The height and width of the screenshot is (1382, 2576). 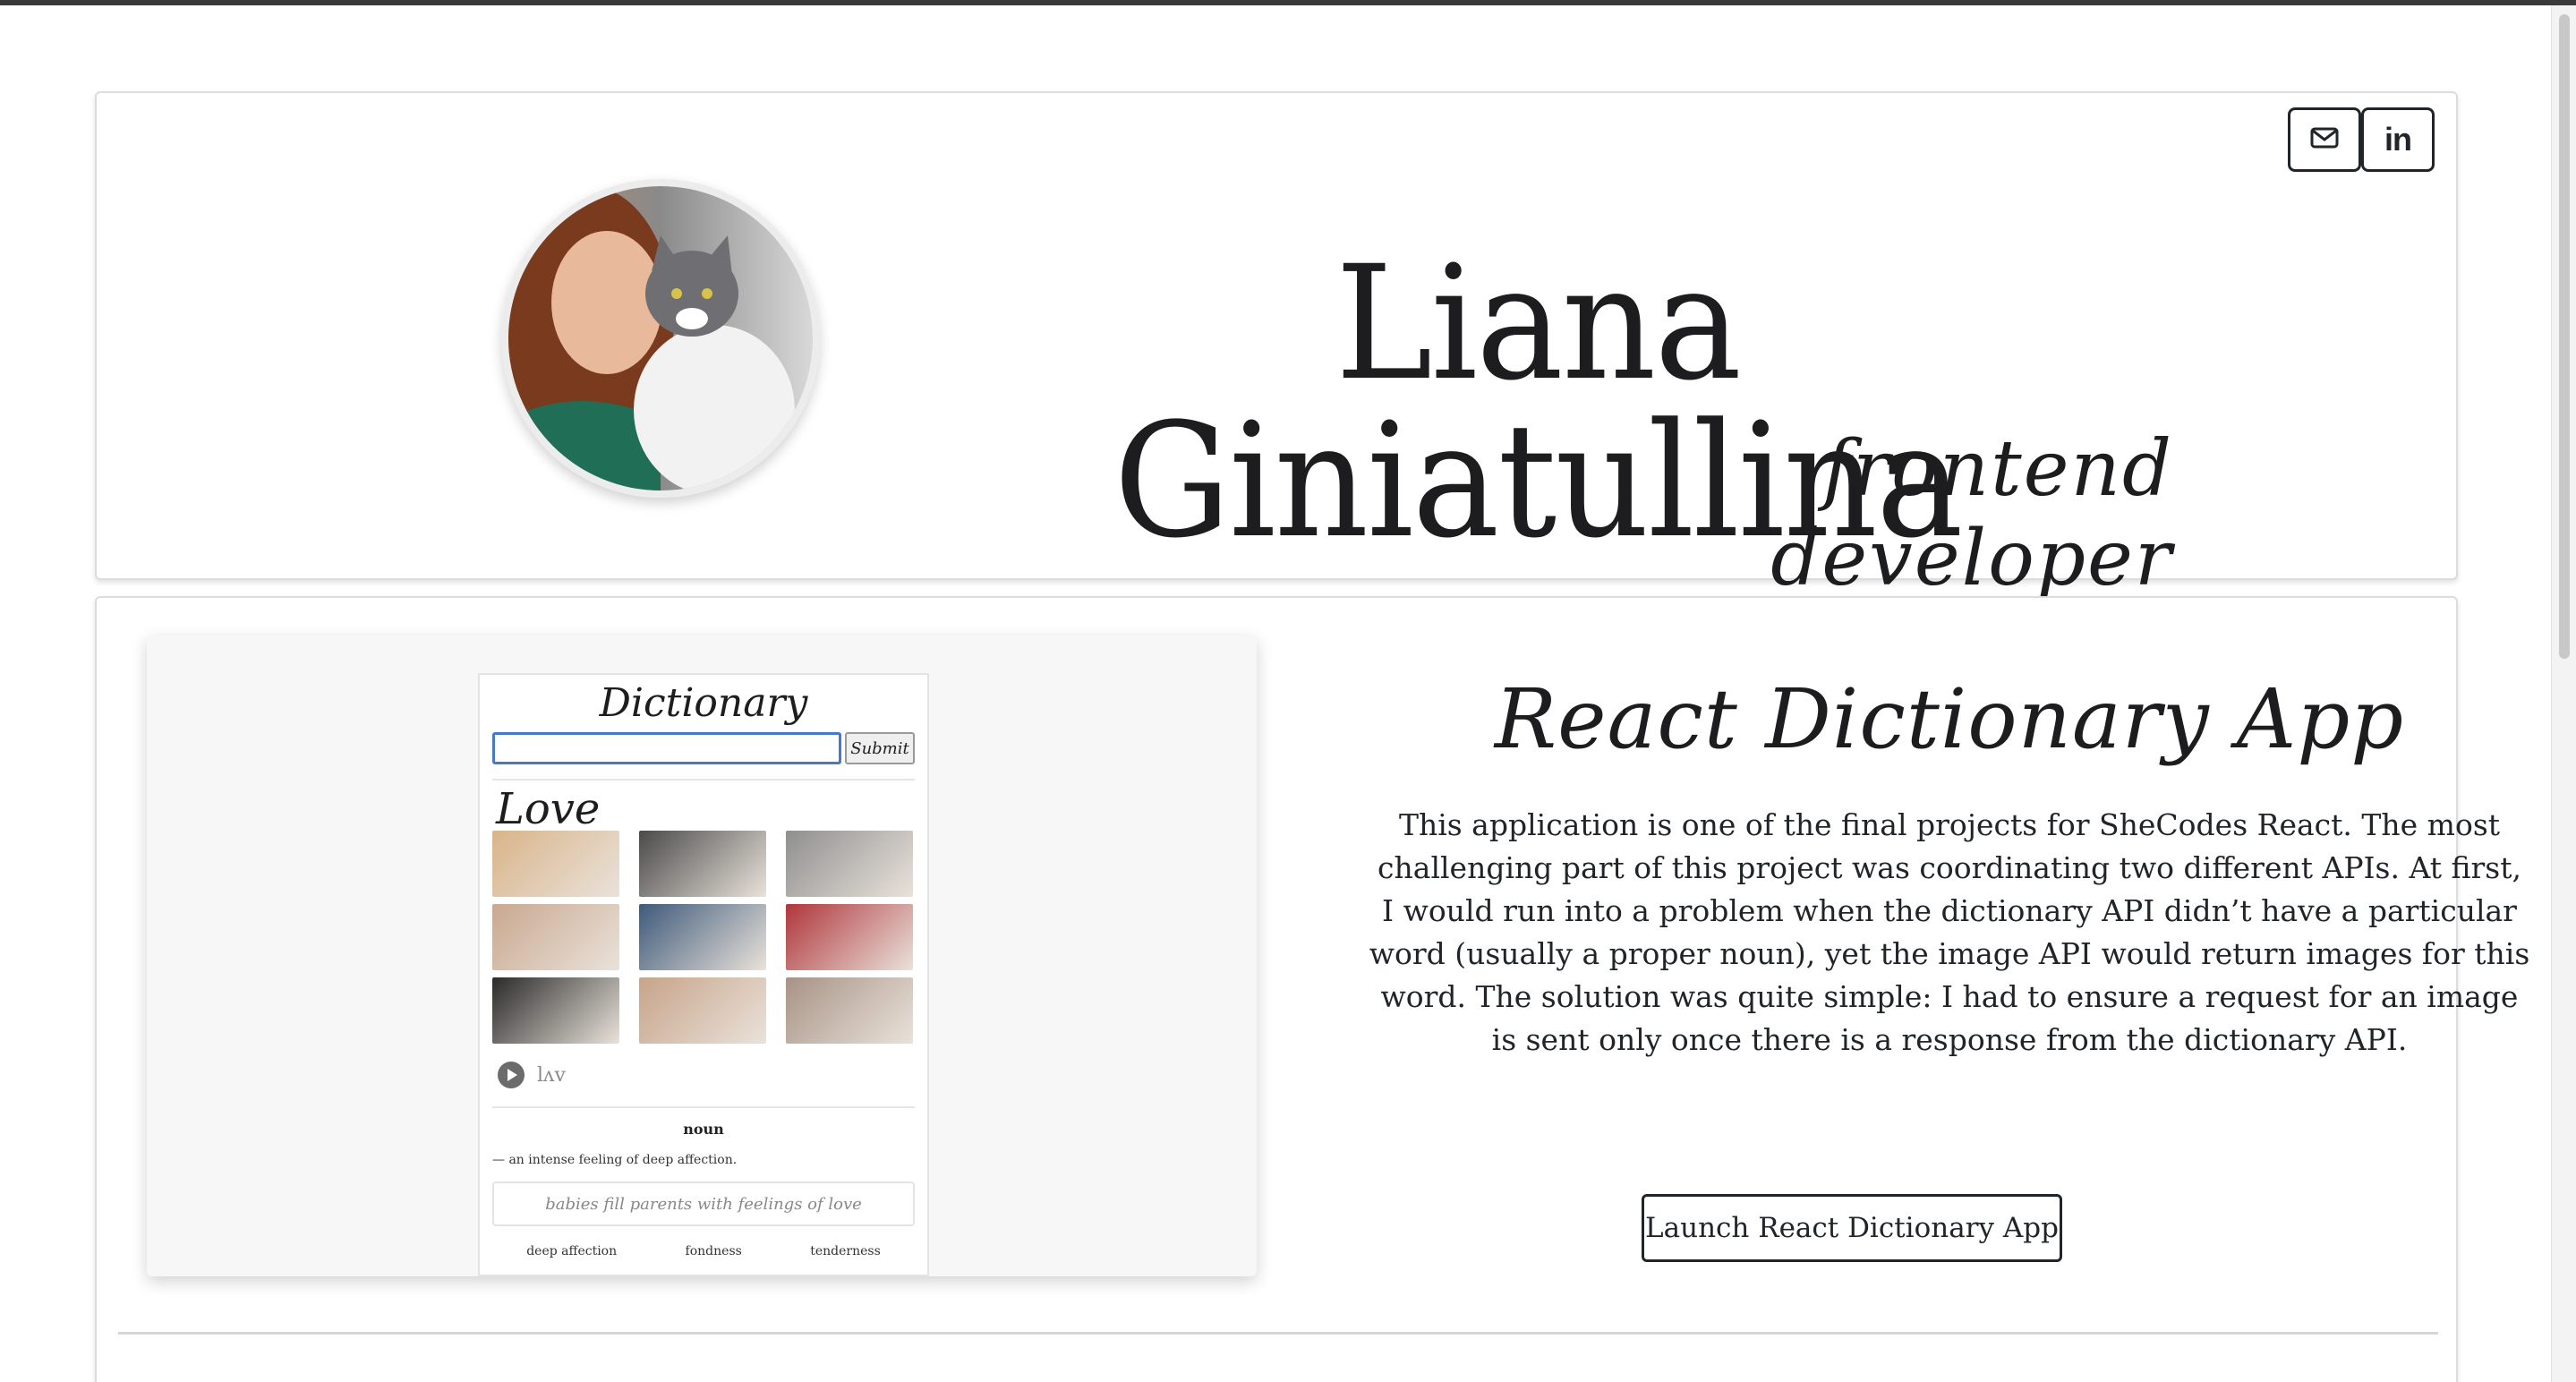 What do you see at coordinates (1852, 1228) in the screenshot?
I see `launch-app-button: Launch React Dictionary App` at bounding box center [1852, 1228].